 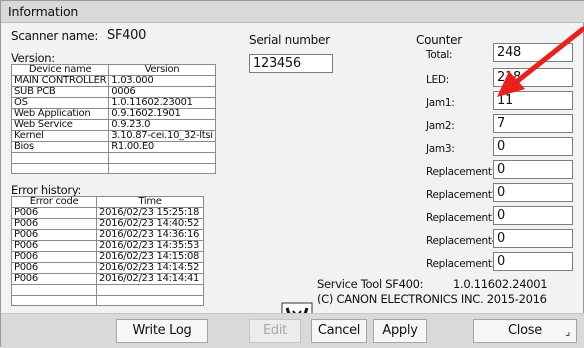 What do you see at coordinates (439, 40) in the screenshot?
I see `counter-label: Counter` at bounding box center [439, 40].